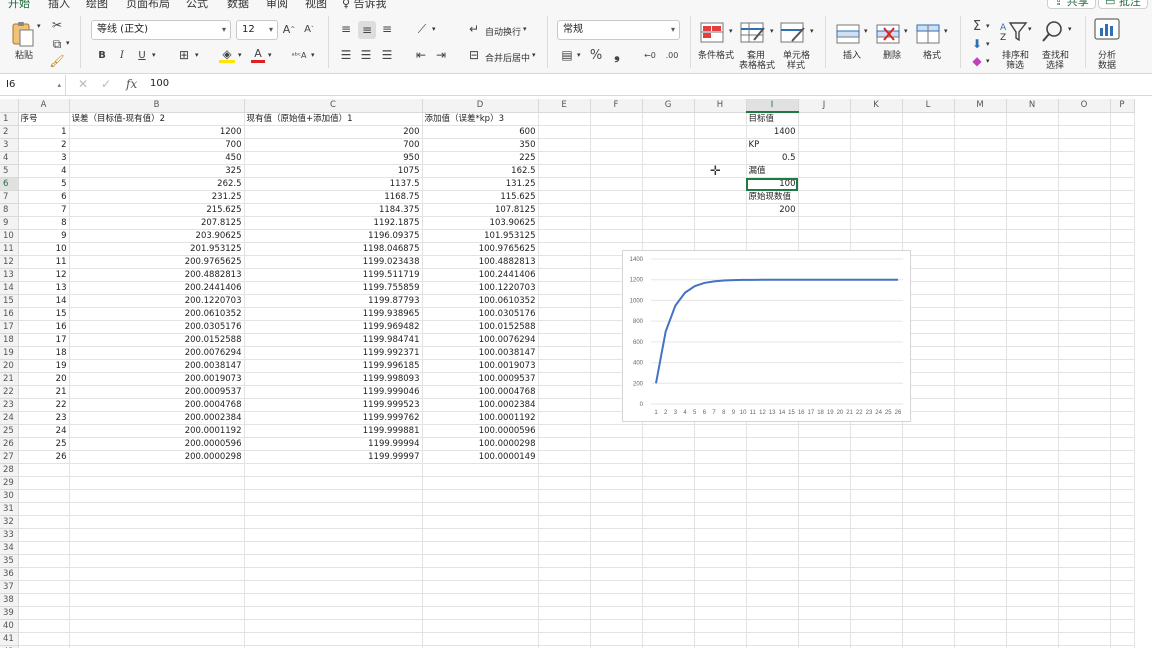 This screenshot has width=1152, height=648. Describe the element at coordinates (772, 210) in the screenshot. I see `cell-i8: 200` at that location.